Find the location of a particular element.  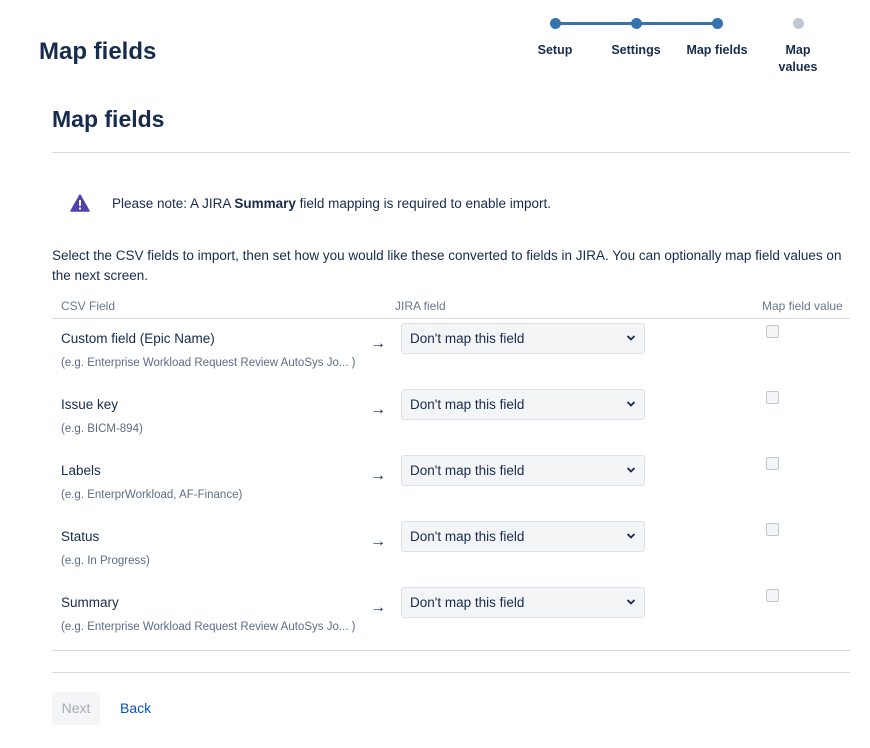

csv-field-name: Status is located at coordinates (80, 536).